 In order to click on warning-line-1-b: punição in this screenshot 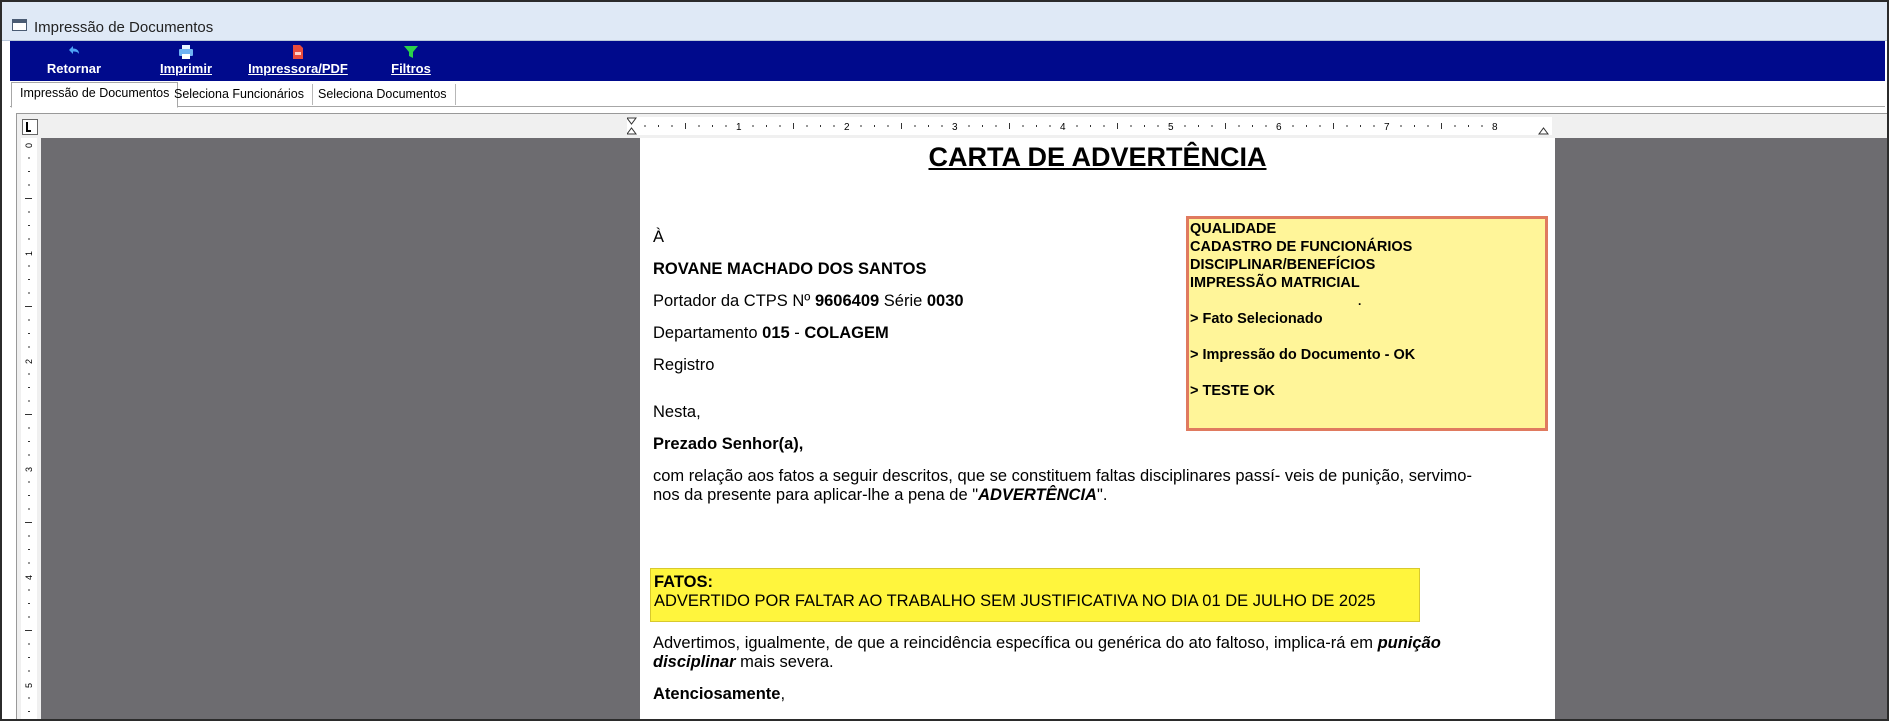, I will do `click(1409, 643)`.